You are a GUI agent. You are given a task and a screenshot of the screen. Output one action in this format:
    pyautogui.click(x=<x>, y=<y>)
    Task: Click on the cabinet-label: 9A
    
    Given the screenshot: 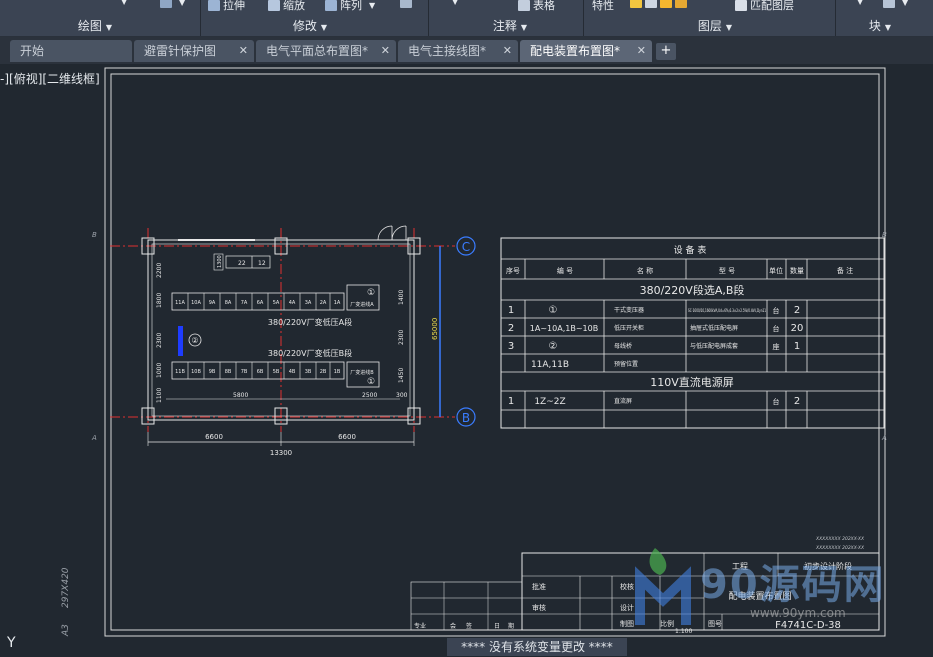 What is the action you would take?
    pyautogui.click(x=212, y=303)
    